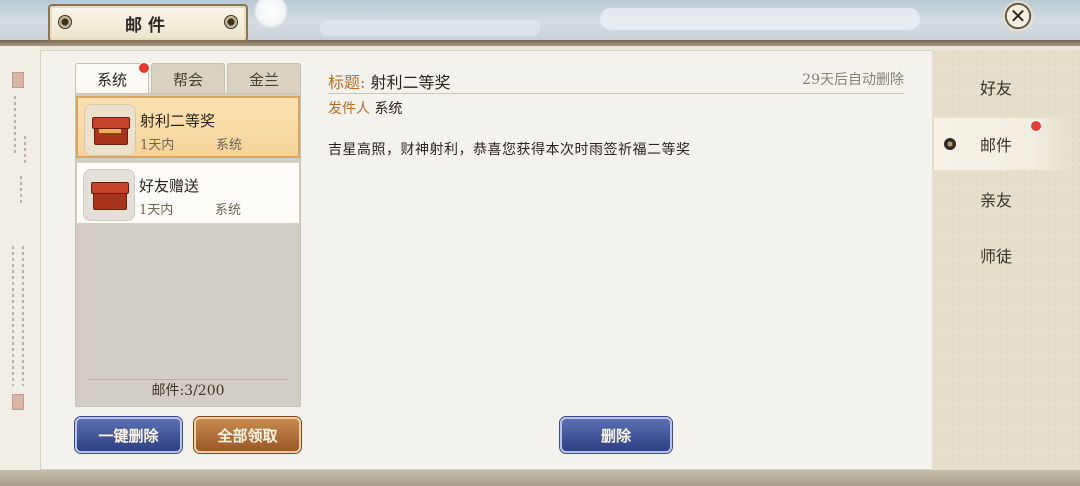  I want to click on mail-item-title: 好友赠送, so click(169, 186).